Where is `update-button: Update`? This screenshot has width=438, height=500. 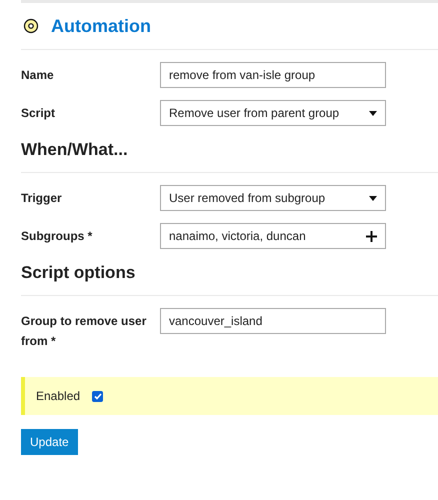
update-button: Update is located at coordinates (49, 442).